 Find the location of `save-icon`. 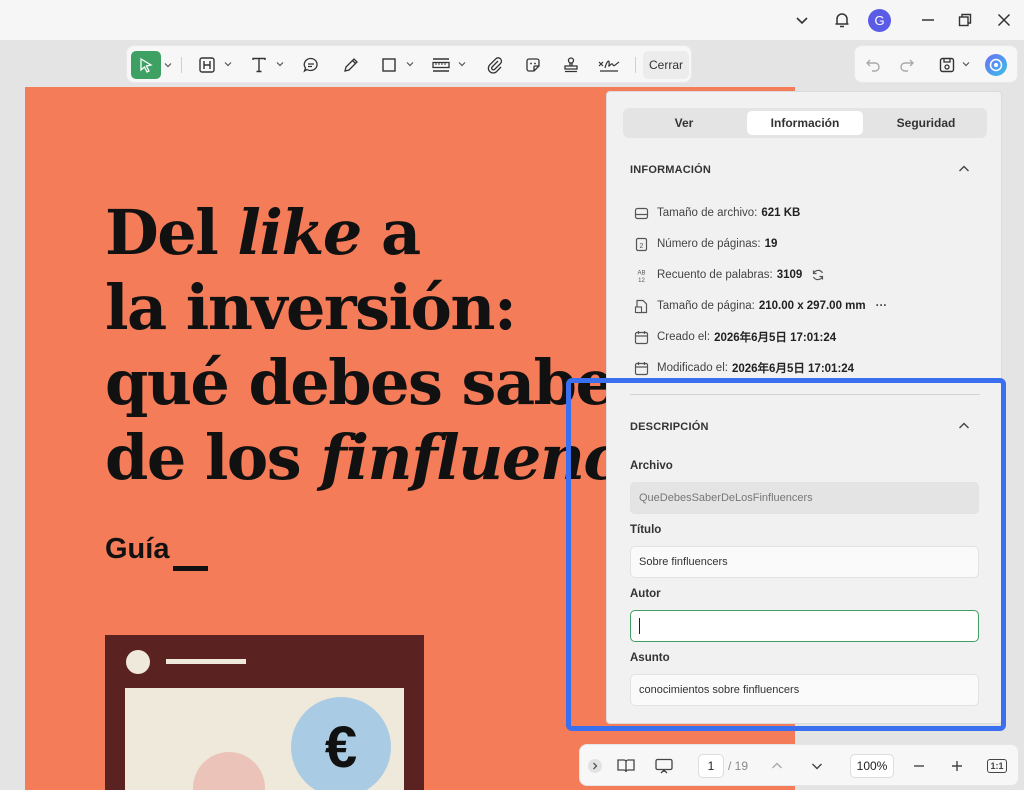

save-icon is located at coordinates (947, 65).